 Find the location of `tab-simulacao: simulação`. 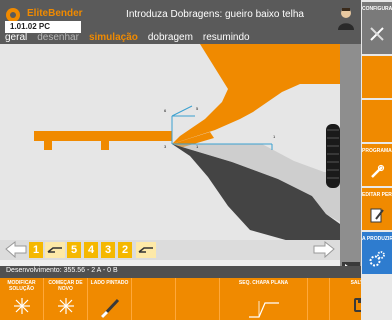

tab-simulacao: simulação is located at coordinates (113, 37).